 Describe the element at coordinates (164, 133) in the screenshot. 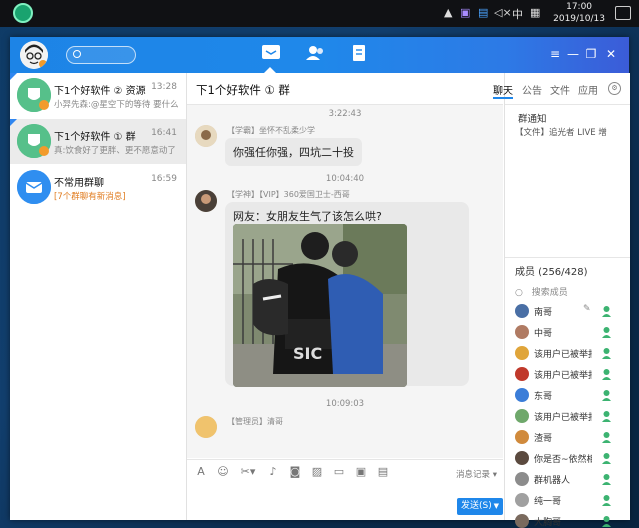

I see `conversation-time: 16:41` at that location.